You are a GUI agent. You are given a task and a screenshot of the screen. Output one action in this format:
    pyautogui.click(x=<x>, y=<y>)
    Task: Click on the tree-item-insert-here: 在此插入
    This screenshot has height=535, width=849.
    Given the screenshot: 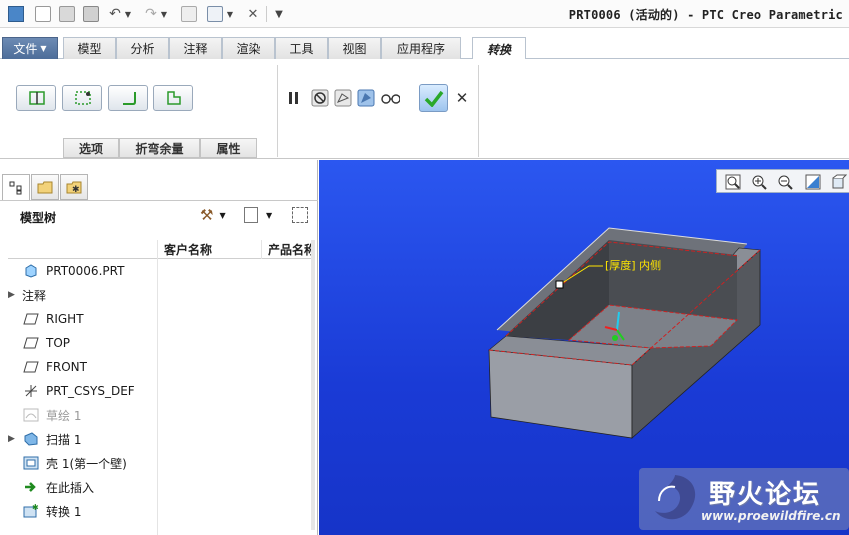 What is the action you would take?
    pyautogui.click(x=83, y=487)
    